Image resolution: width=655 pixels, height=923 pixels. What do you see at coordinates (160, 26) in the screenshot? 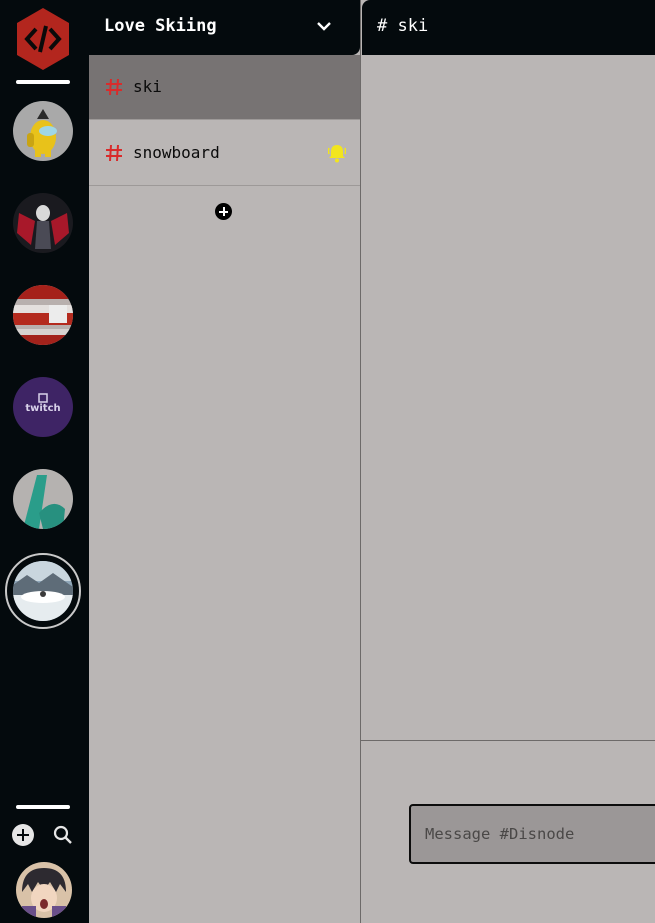
I see `server-name: Love Skiing` at bounding box center [160, 26].